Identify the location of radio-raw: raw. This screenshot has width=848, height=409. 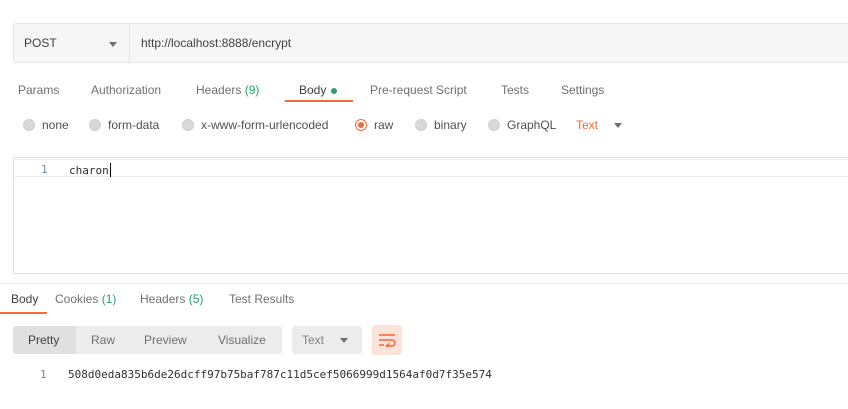
(374, 125).